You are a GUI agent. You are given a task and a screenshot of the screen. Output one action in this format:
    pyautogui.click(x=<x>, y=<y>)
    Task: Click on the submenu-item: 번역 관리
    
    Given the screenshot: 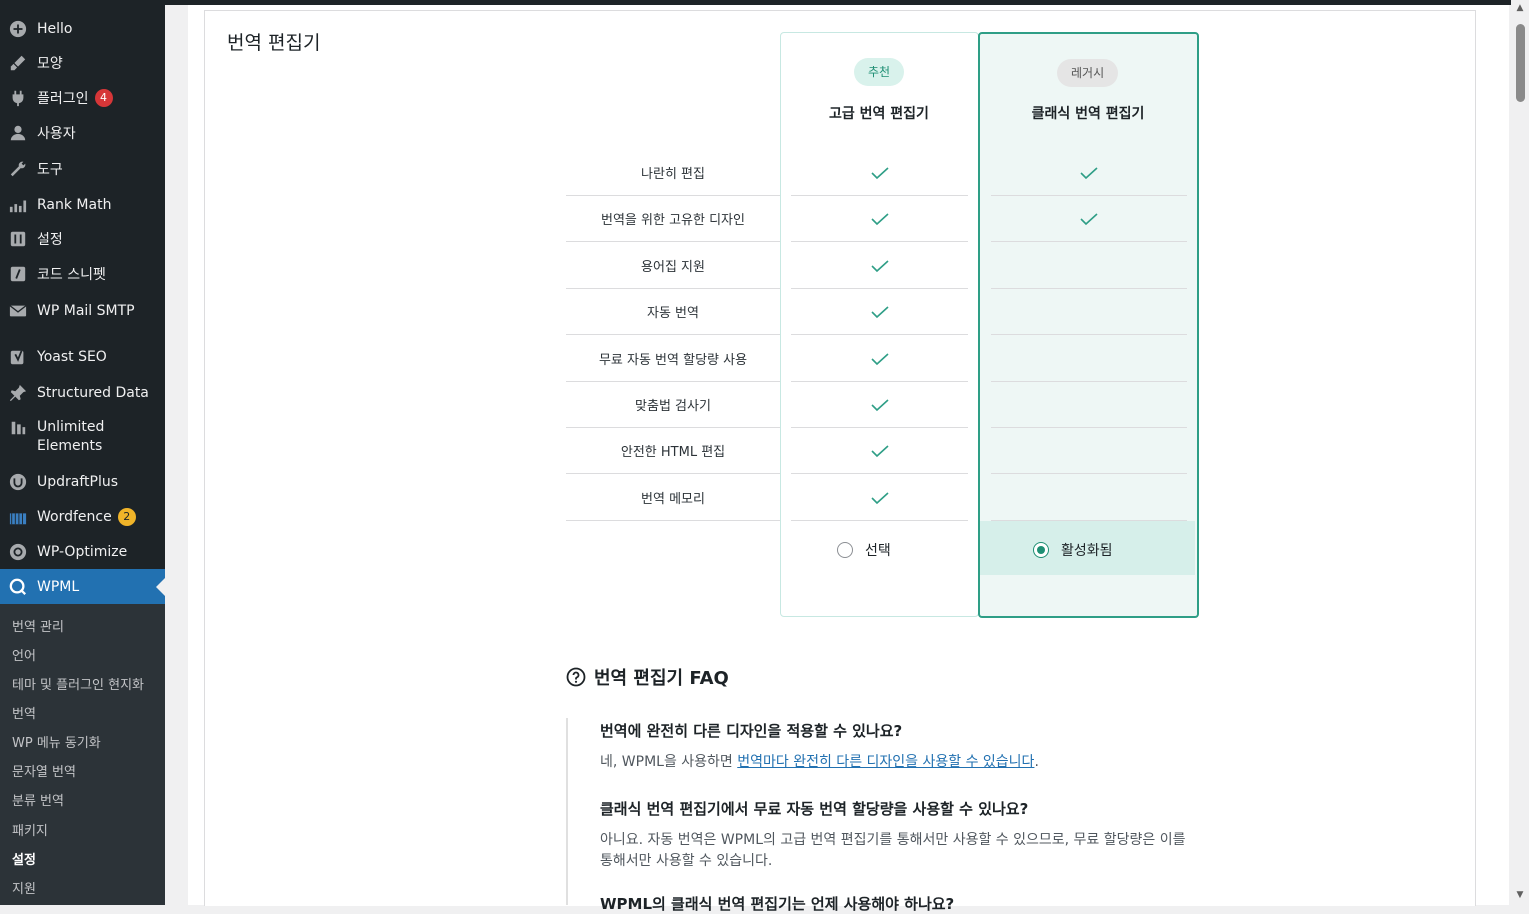 What is the action you would take?
    pyautogui.click(x=38, y=625)
    